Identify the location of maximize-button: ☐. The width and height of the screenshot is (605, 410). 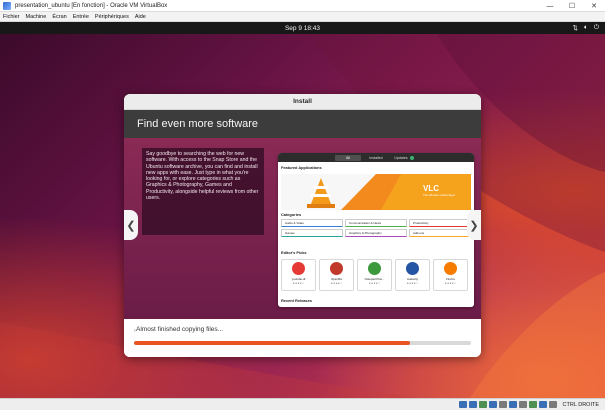
(572, 6).